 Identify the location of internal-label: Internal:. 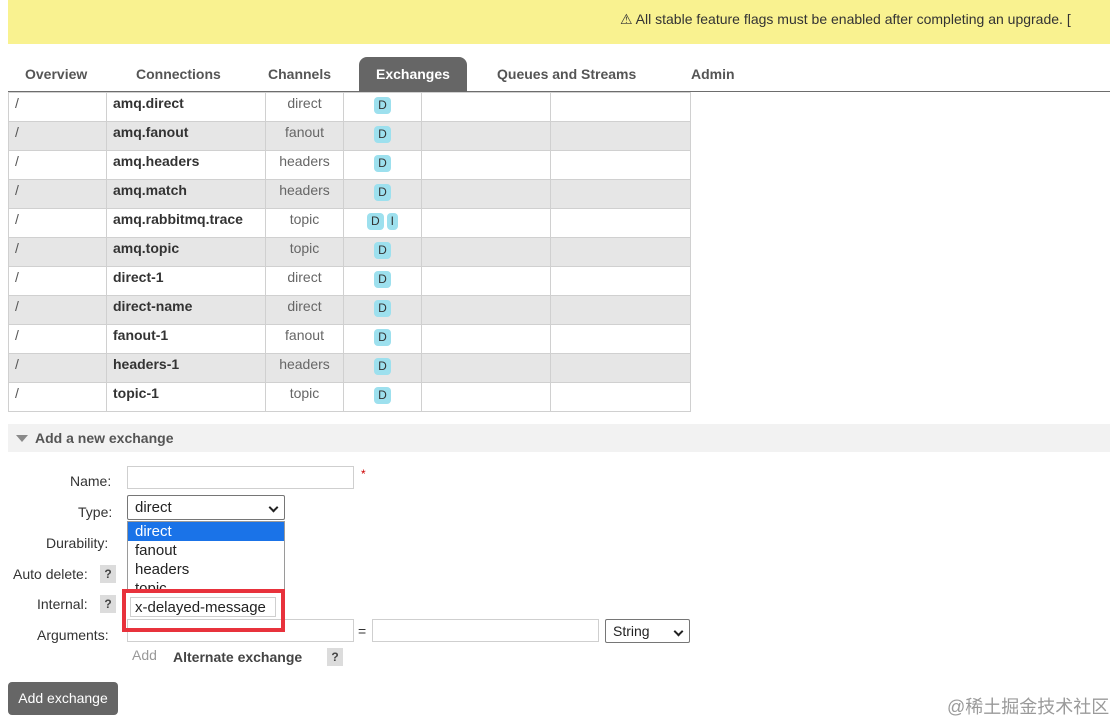
(62, 604).